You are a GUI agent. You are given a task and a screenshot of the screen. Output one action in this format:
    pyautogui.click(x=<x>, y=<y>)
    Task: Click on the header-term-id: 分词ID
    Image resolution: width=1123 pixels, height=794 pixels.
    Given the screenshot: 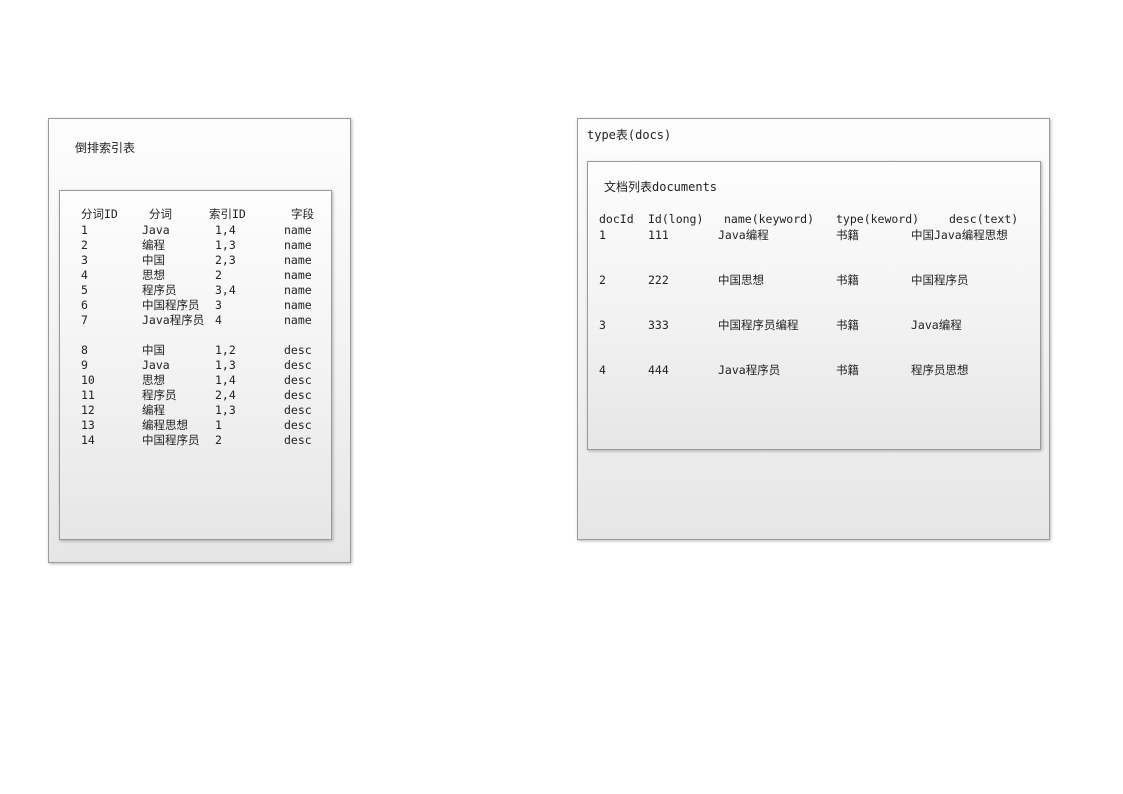 What is the action you would take?
    pyautogui.click(x=99, y=214)
    